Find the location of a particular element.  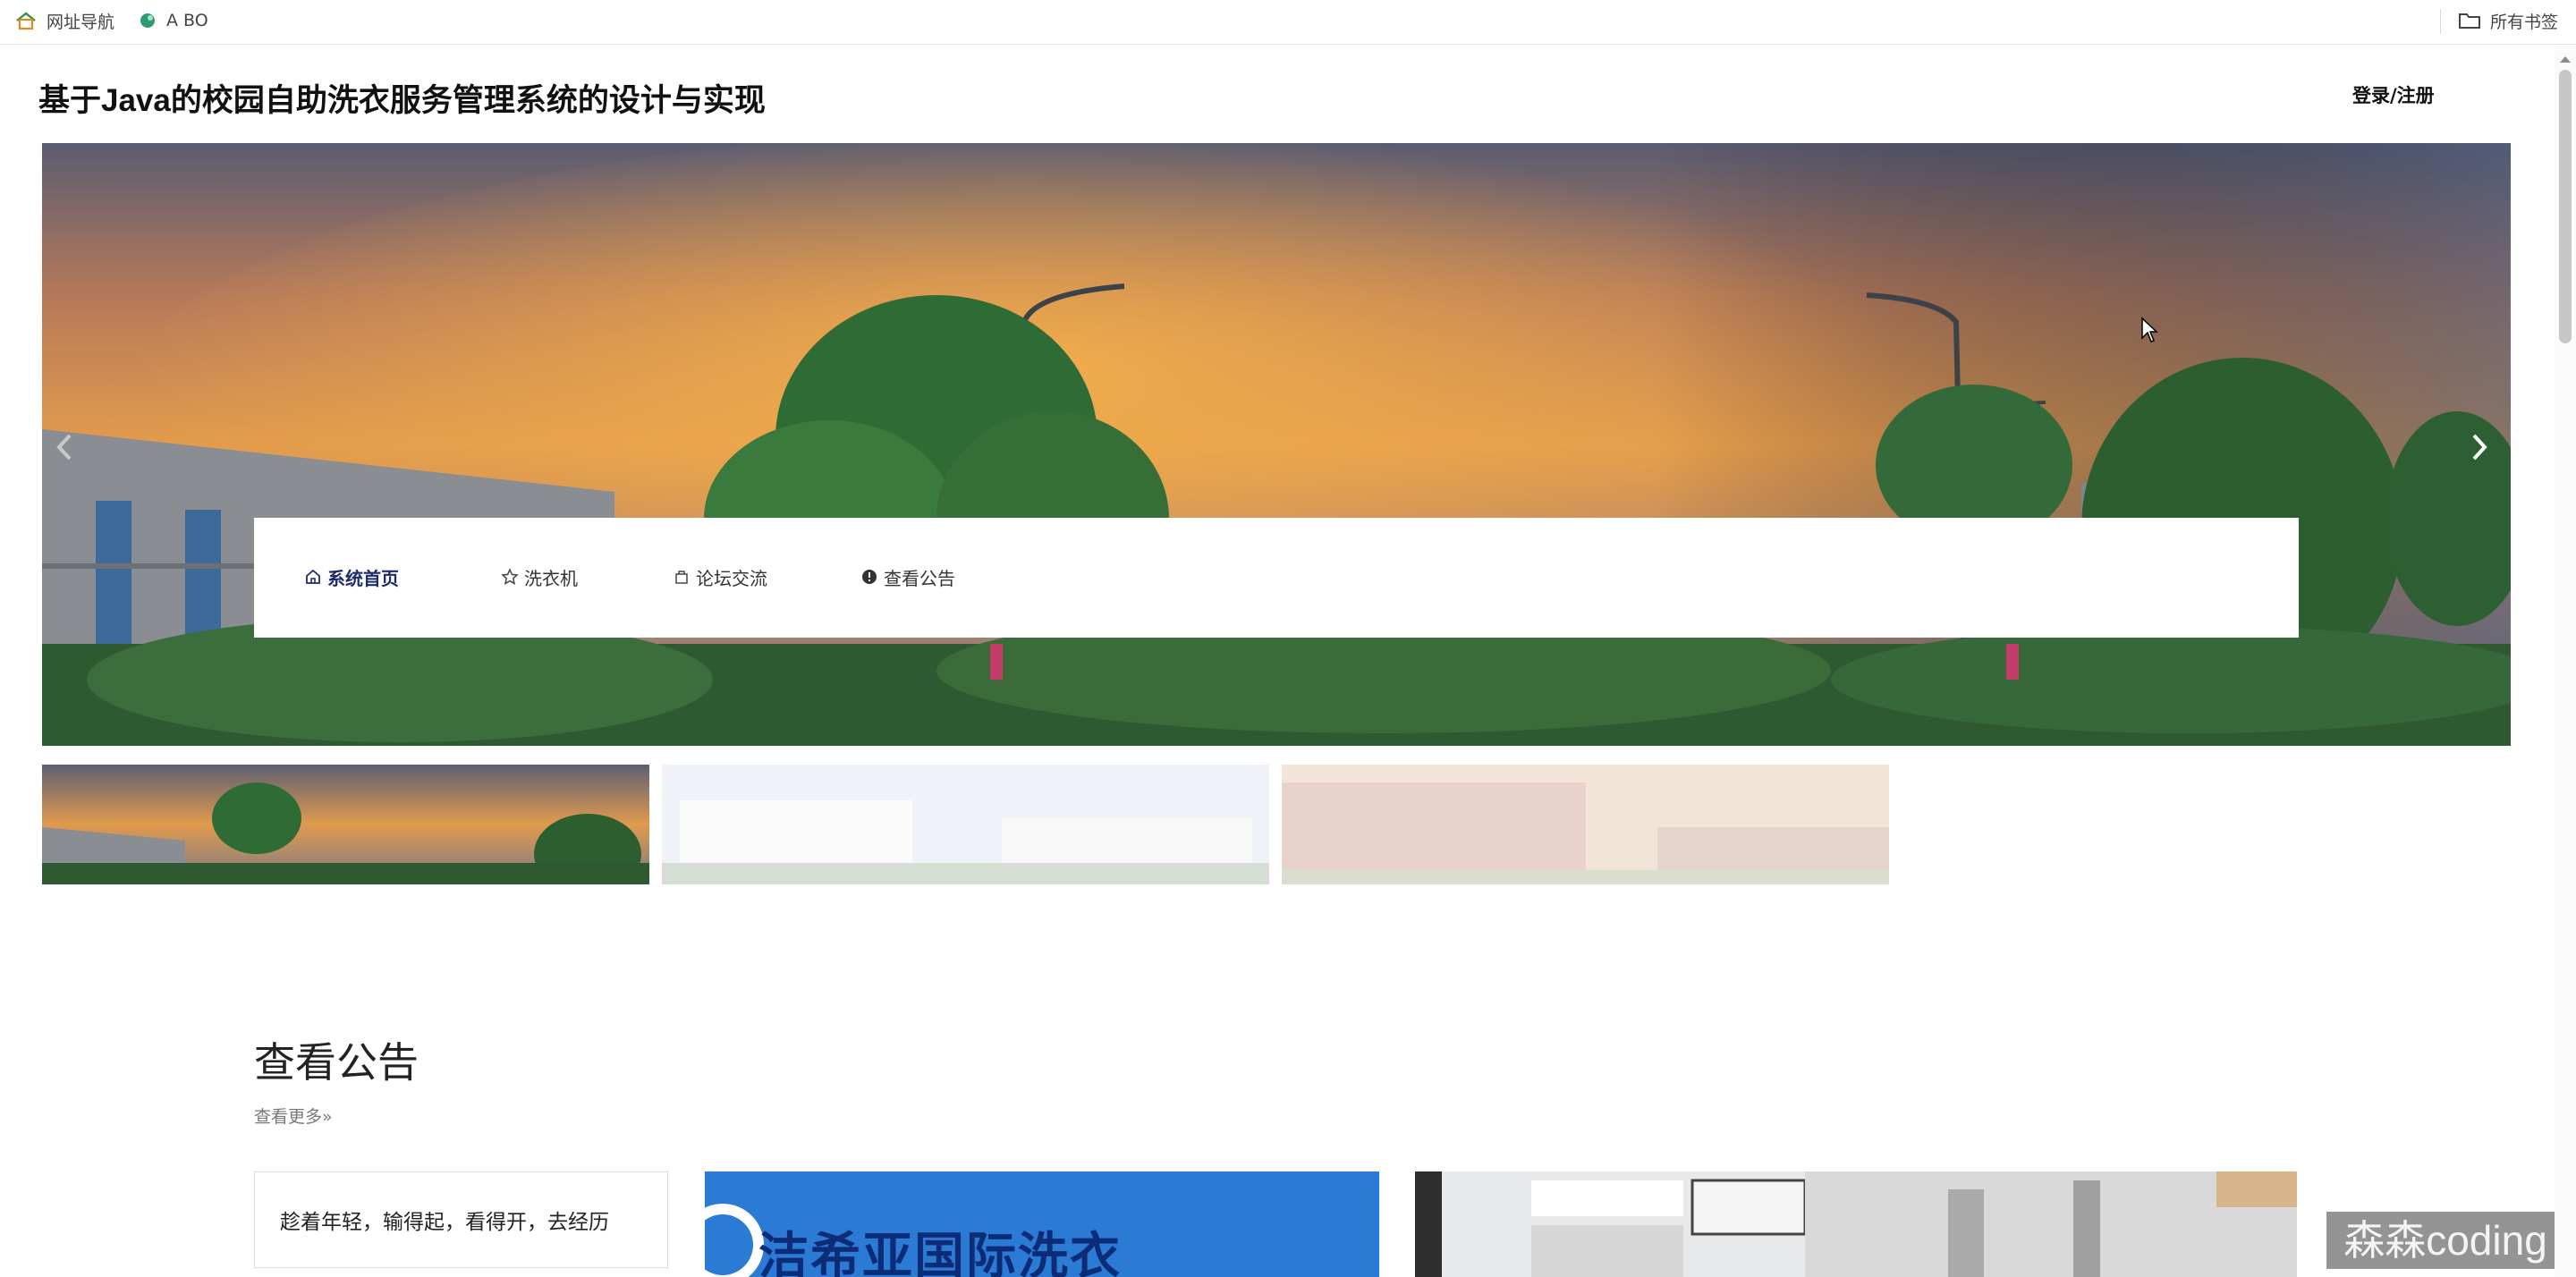

notice-card-title: 趁着年轻，输得起，看得开，去经历 is located at coordinates (444, 1222).